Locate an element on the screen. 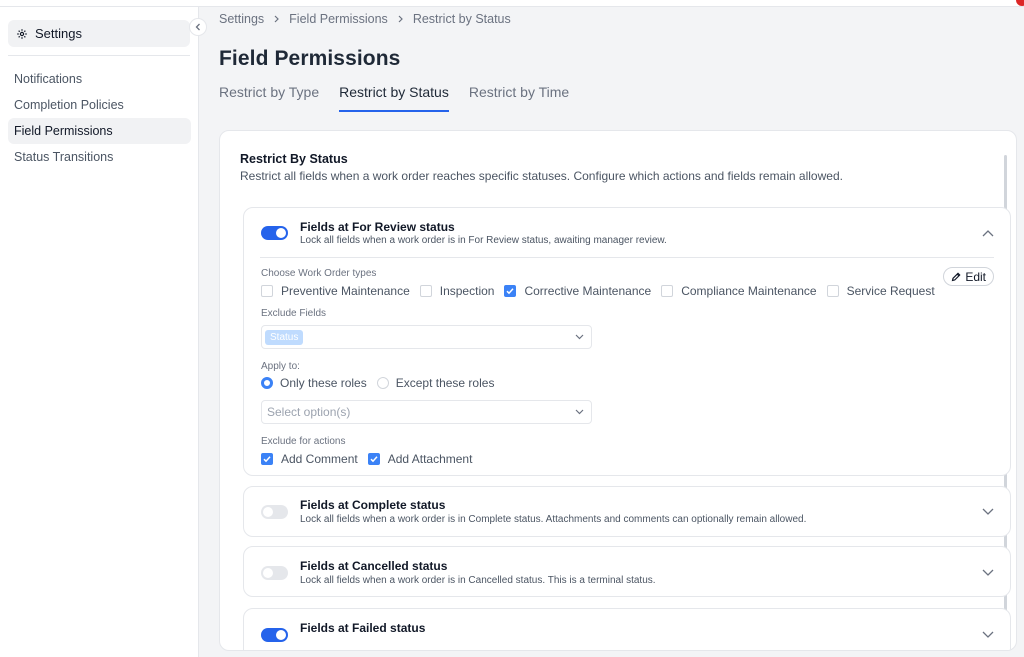 This screenshot has height=657, width=1024. tab-restrict-by-time: Restrict by Time is located at coordinates (519, 98).